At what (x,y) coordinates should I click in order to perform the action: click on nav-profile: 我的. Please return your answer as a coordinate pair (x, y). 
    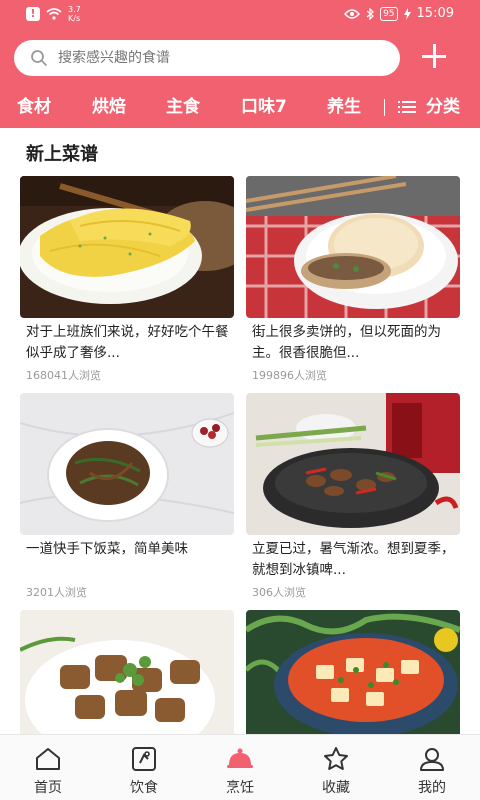
    Looking at the image, I should click on (432, 767).